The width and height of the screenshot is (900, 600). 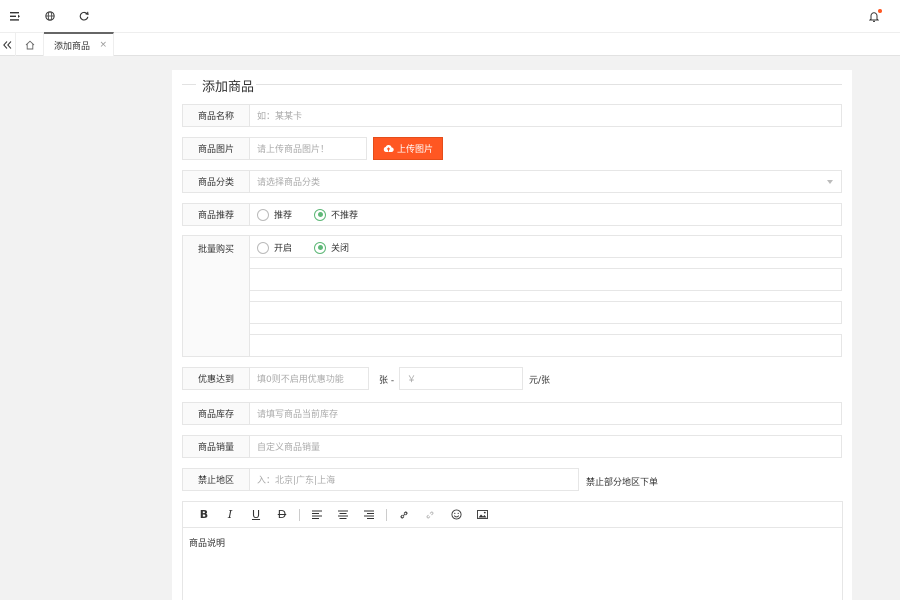 What do you see at coordinates (545, 181) in the screenshot?
I see `category-select: 请选择商品分类` at bounding box center [545, 181].